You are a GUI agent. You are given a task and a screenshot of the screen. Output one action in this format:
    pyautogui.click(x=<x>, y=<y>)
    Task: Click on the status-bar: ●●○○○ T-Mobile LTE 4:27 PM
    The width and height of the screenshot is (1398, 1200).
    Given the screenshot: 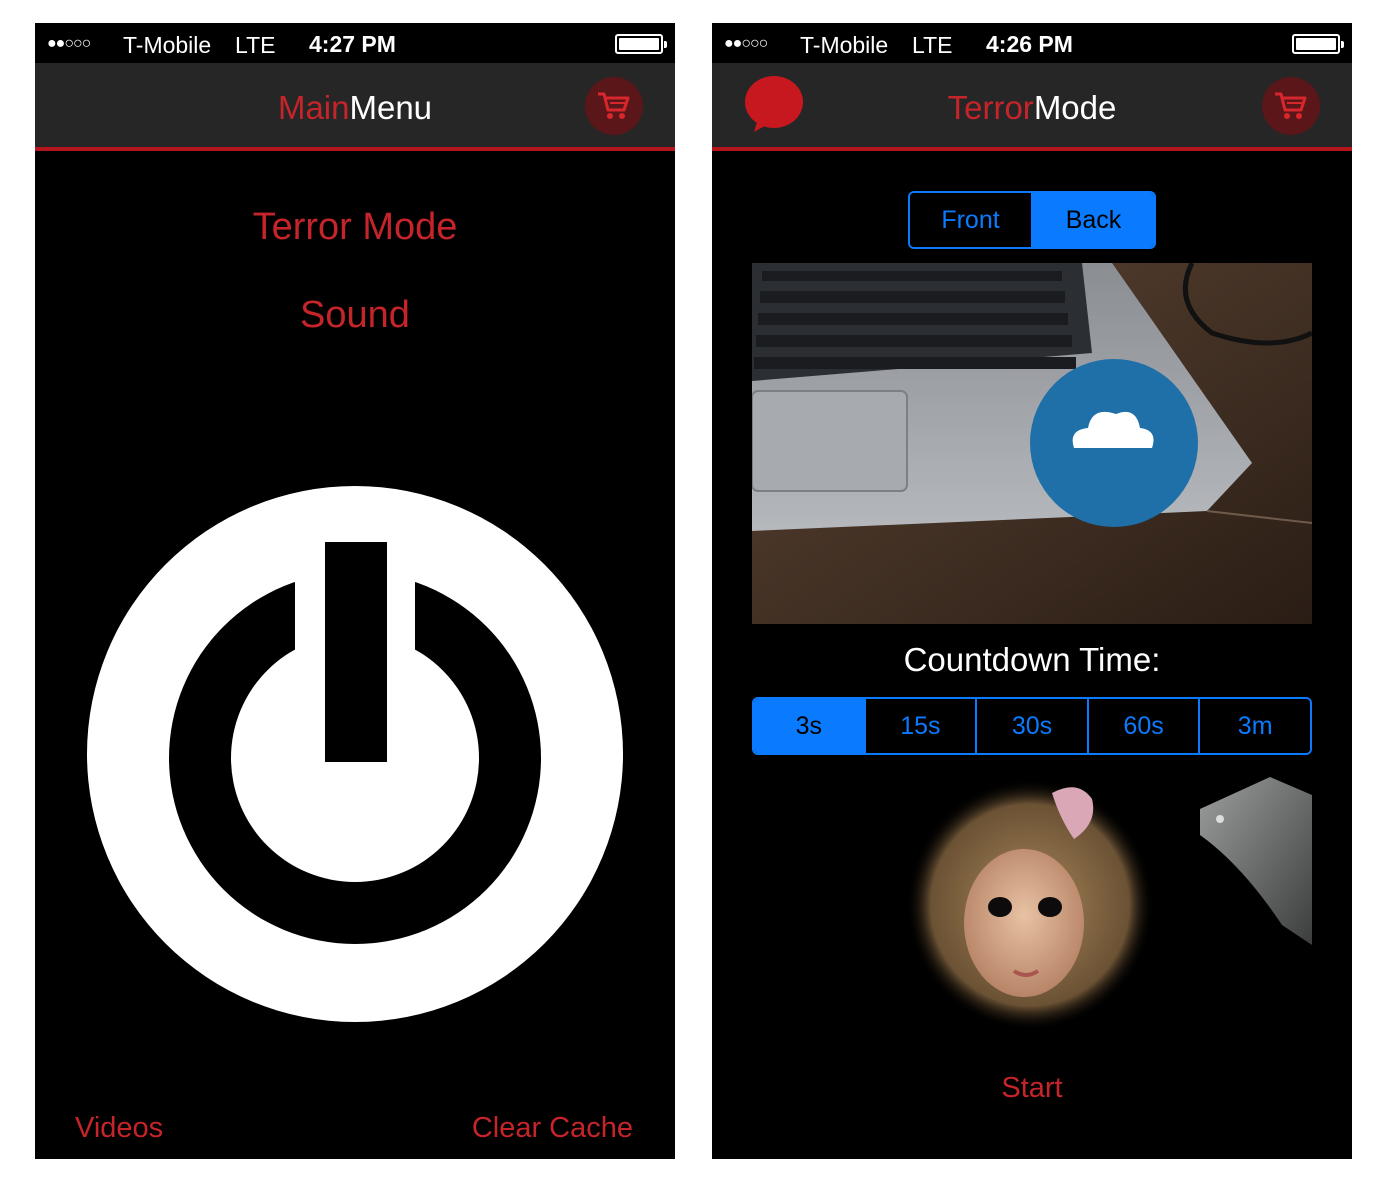 What is the action you would take?
    pyautogui.click(x=355, y=43)
    